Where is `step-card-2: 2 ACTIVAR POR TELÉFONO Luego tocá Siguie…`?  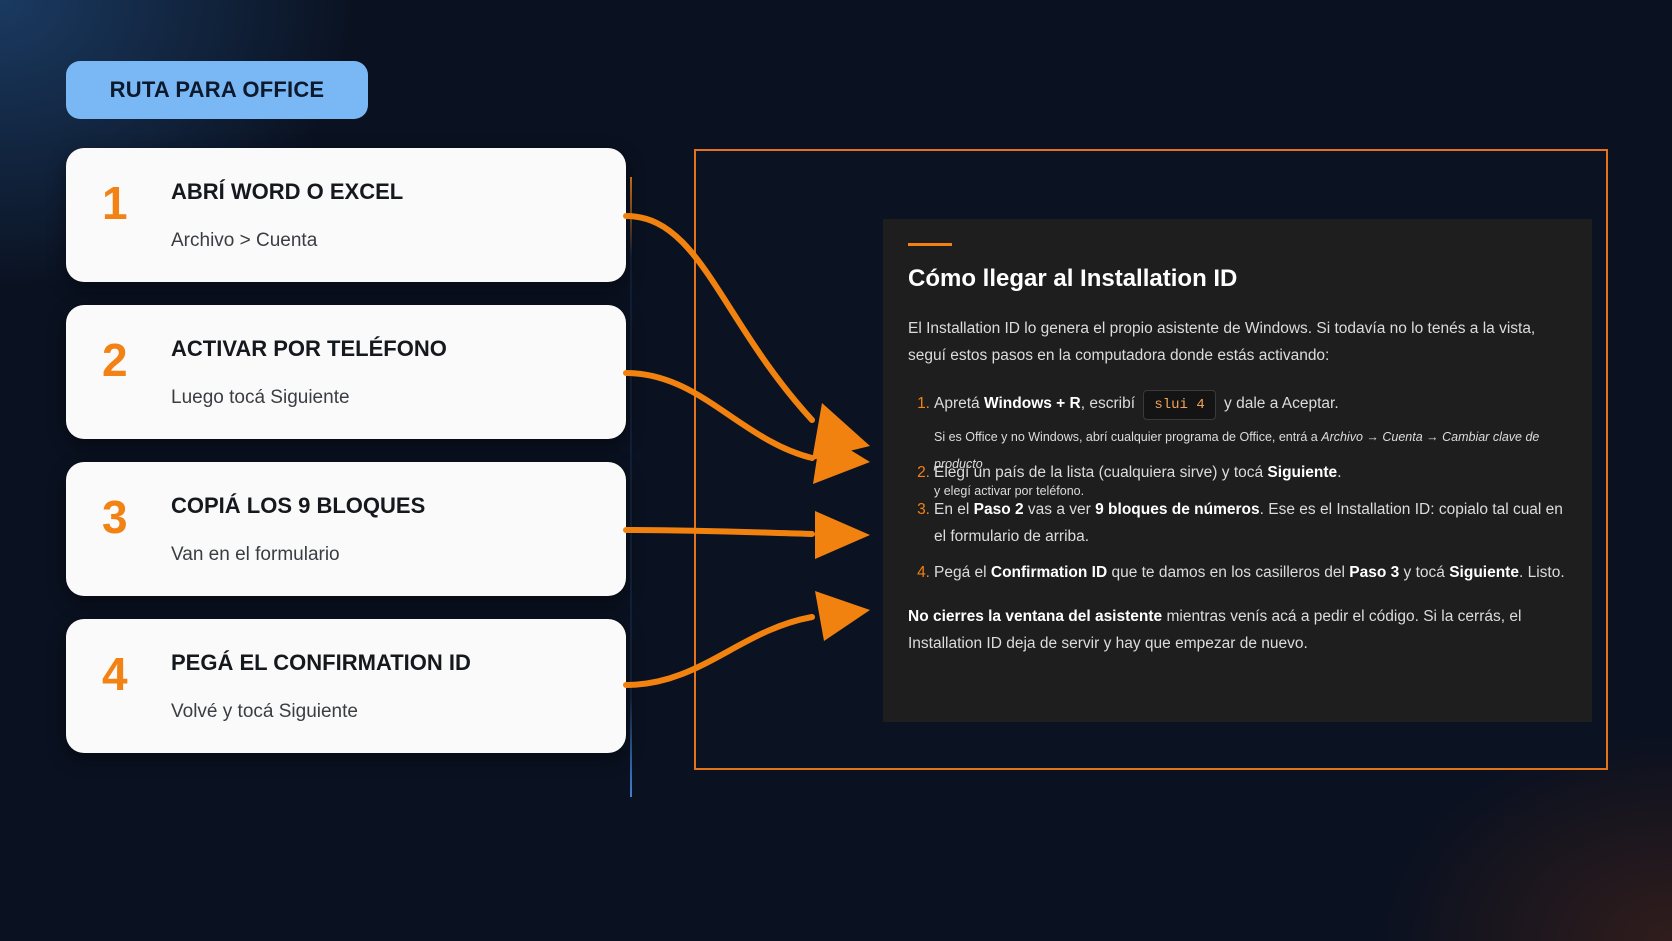
step-card-2: 2 ACTIVAR POR TELÉFONO Luego tocá Siguie… is located at coordinates (346, 372).